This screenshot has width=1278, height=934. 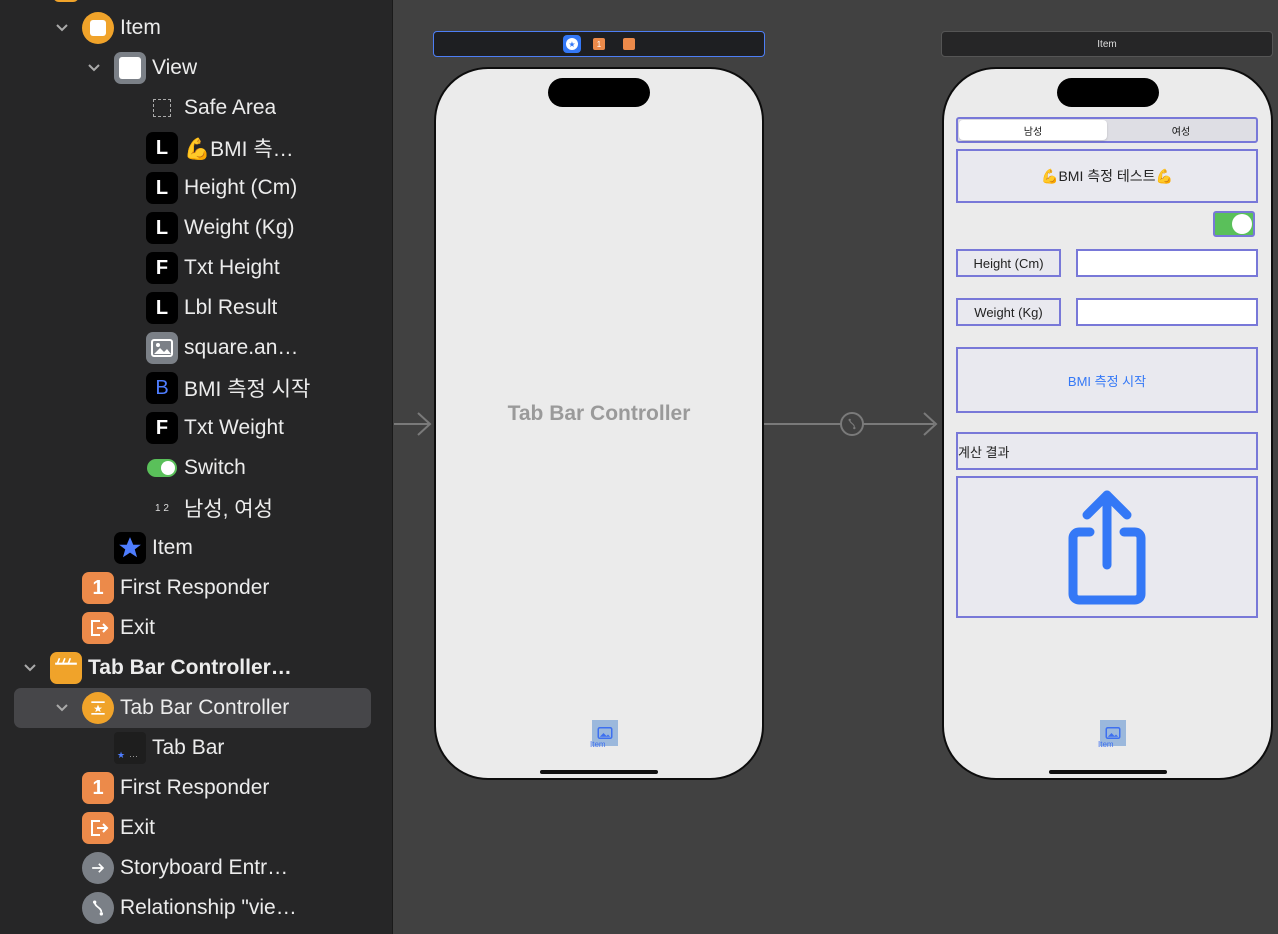 What do you see at coordinates (1033, 130) in the screenshot?
I see `segment-male: 남성` at bounding box center [1033, 130].